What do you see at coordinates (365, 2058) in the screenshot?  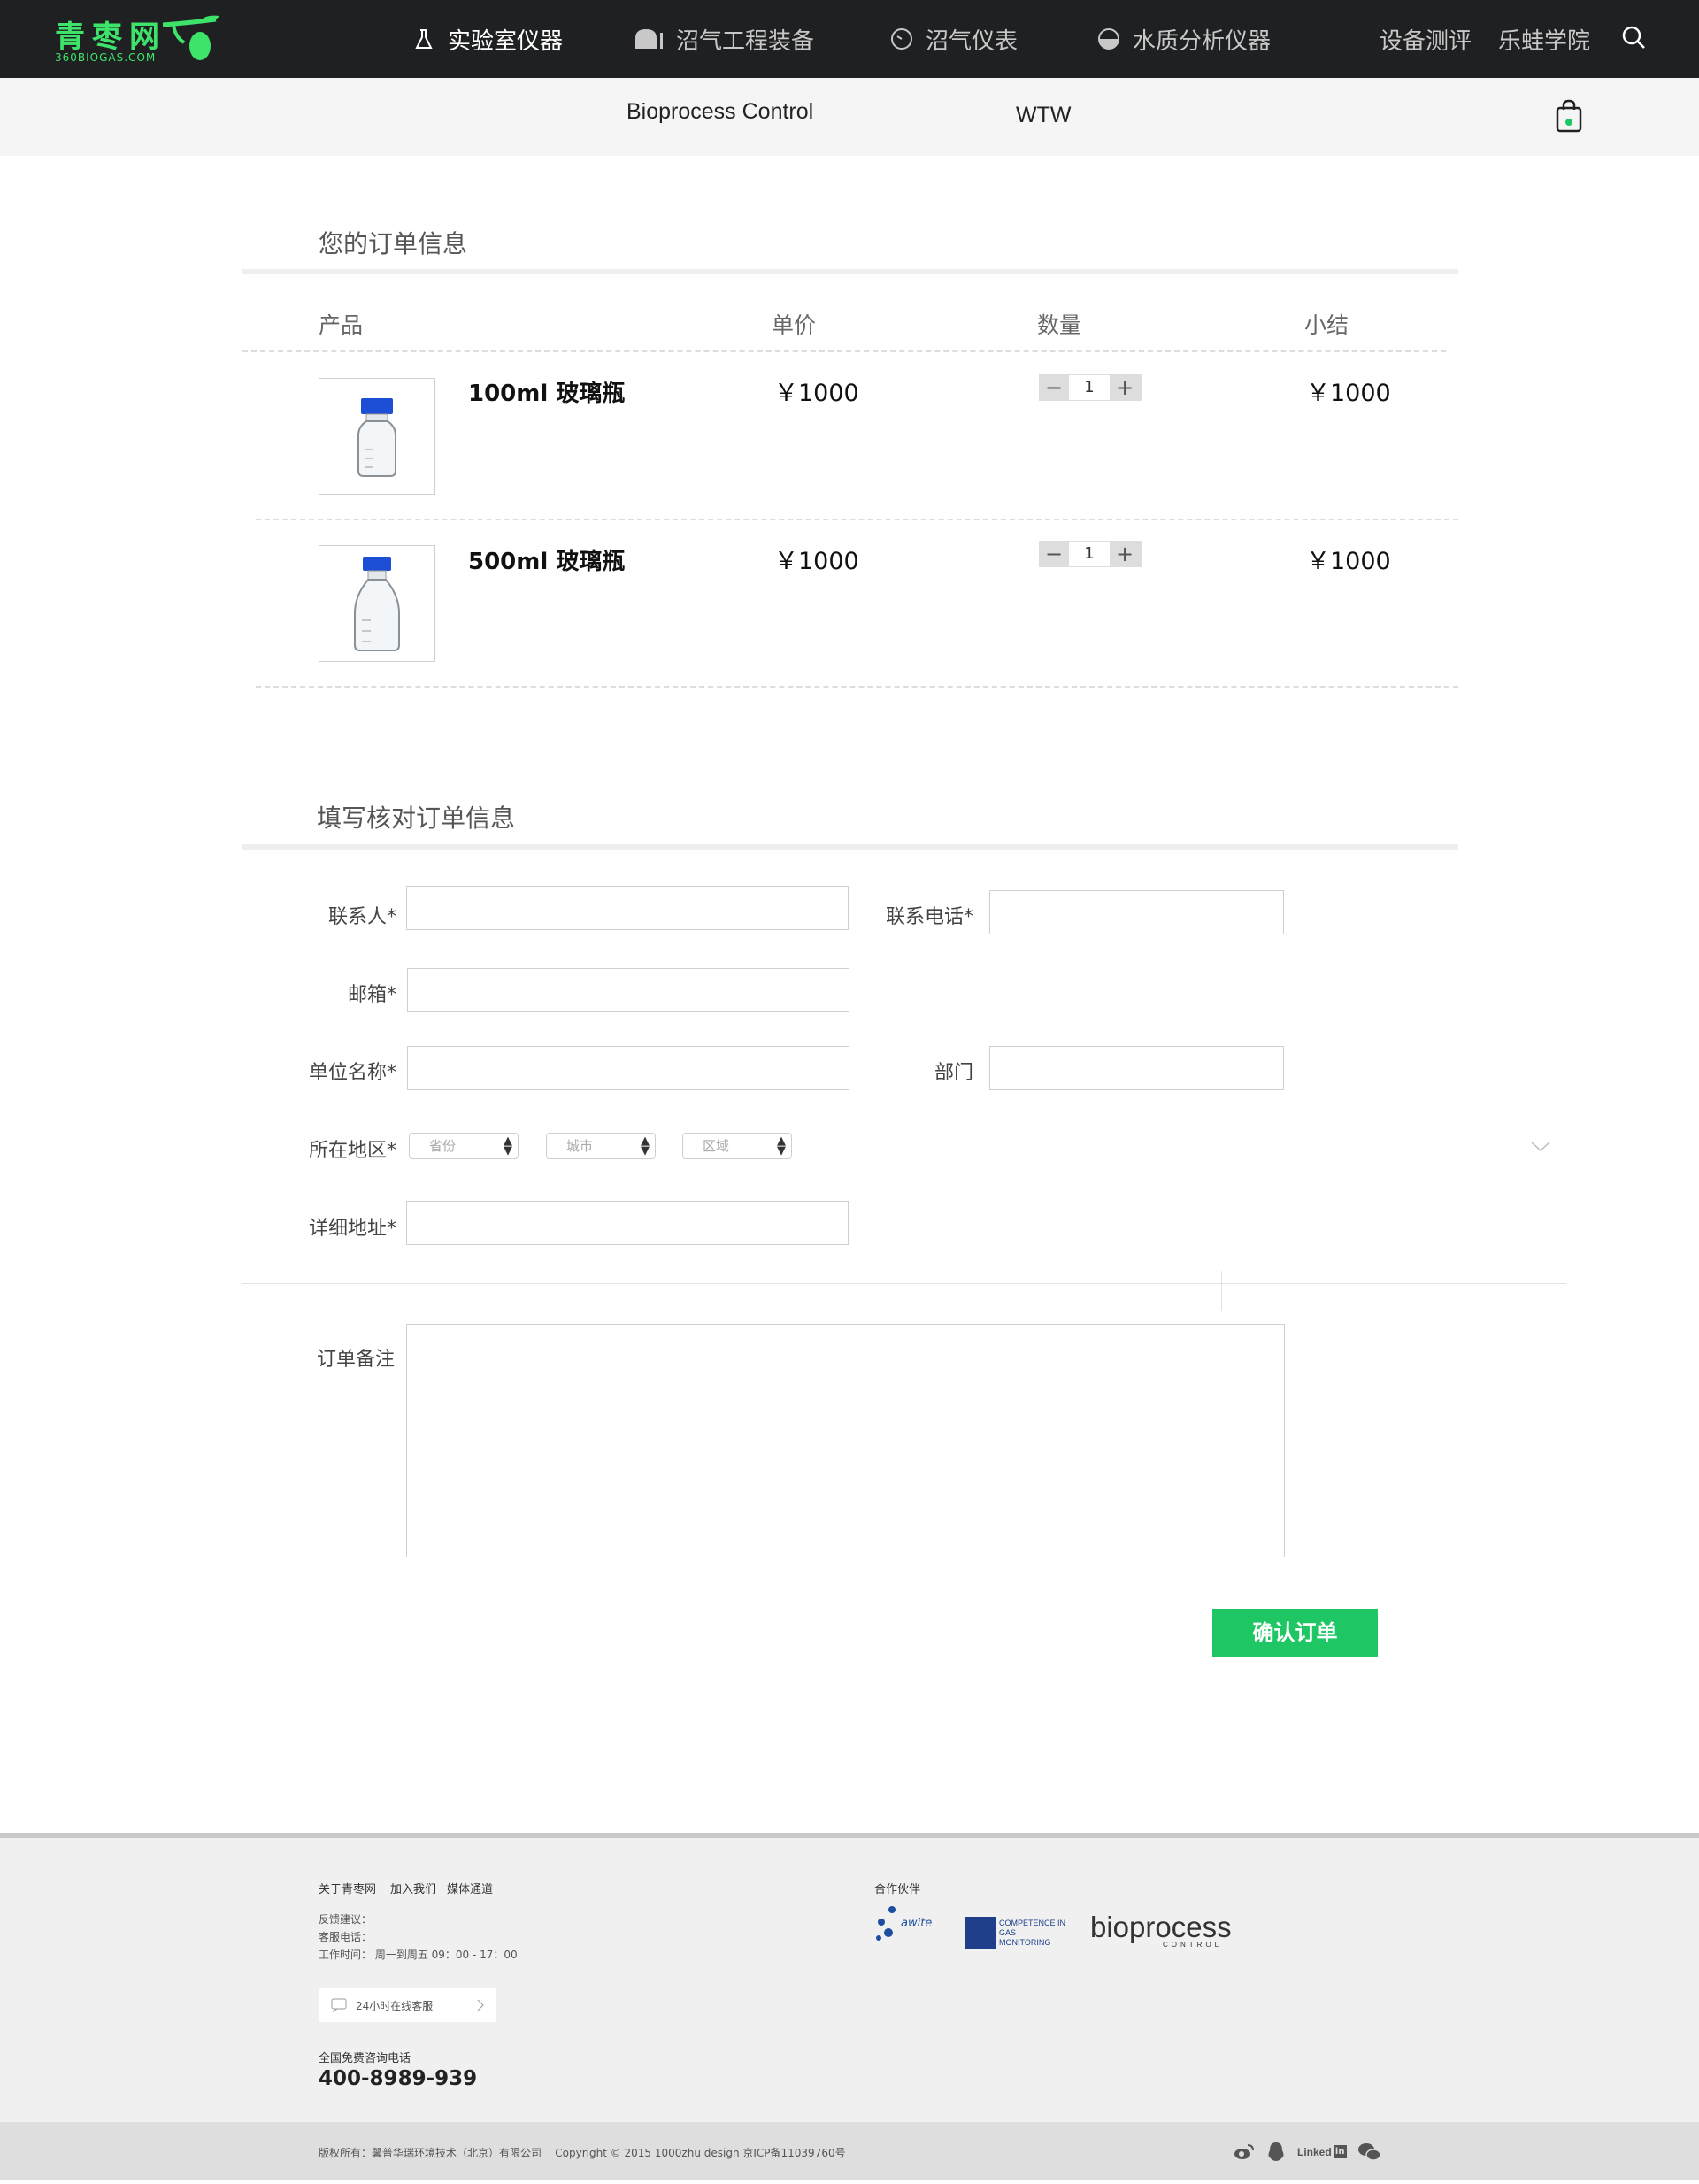 I see `hotline-label: 全国免费咨询电话` at bounding box center [365, 2058].